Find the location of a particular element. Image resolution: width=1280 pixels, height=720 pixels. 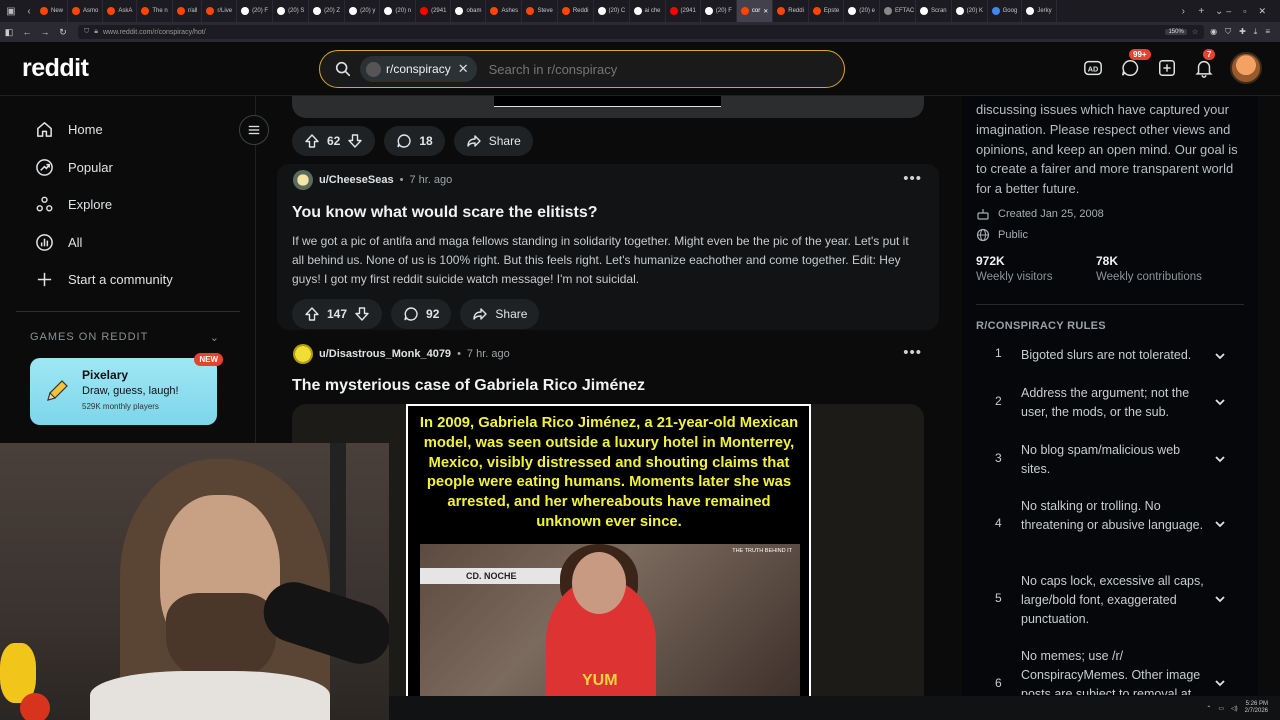

browser-tab: (20) S is located at coordinates (291, 11).